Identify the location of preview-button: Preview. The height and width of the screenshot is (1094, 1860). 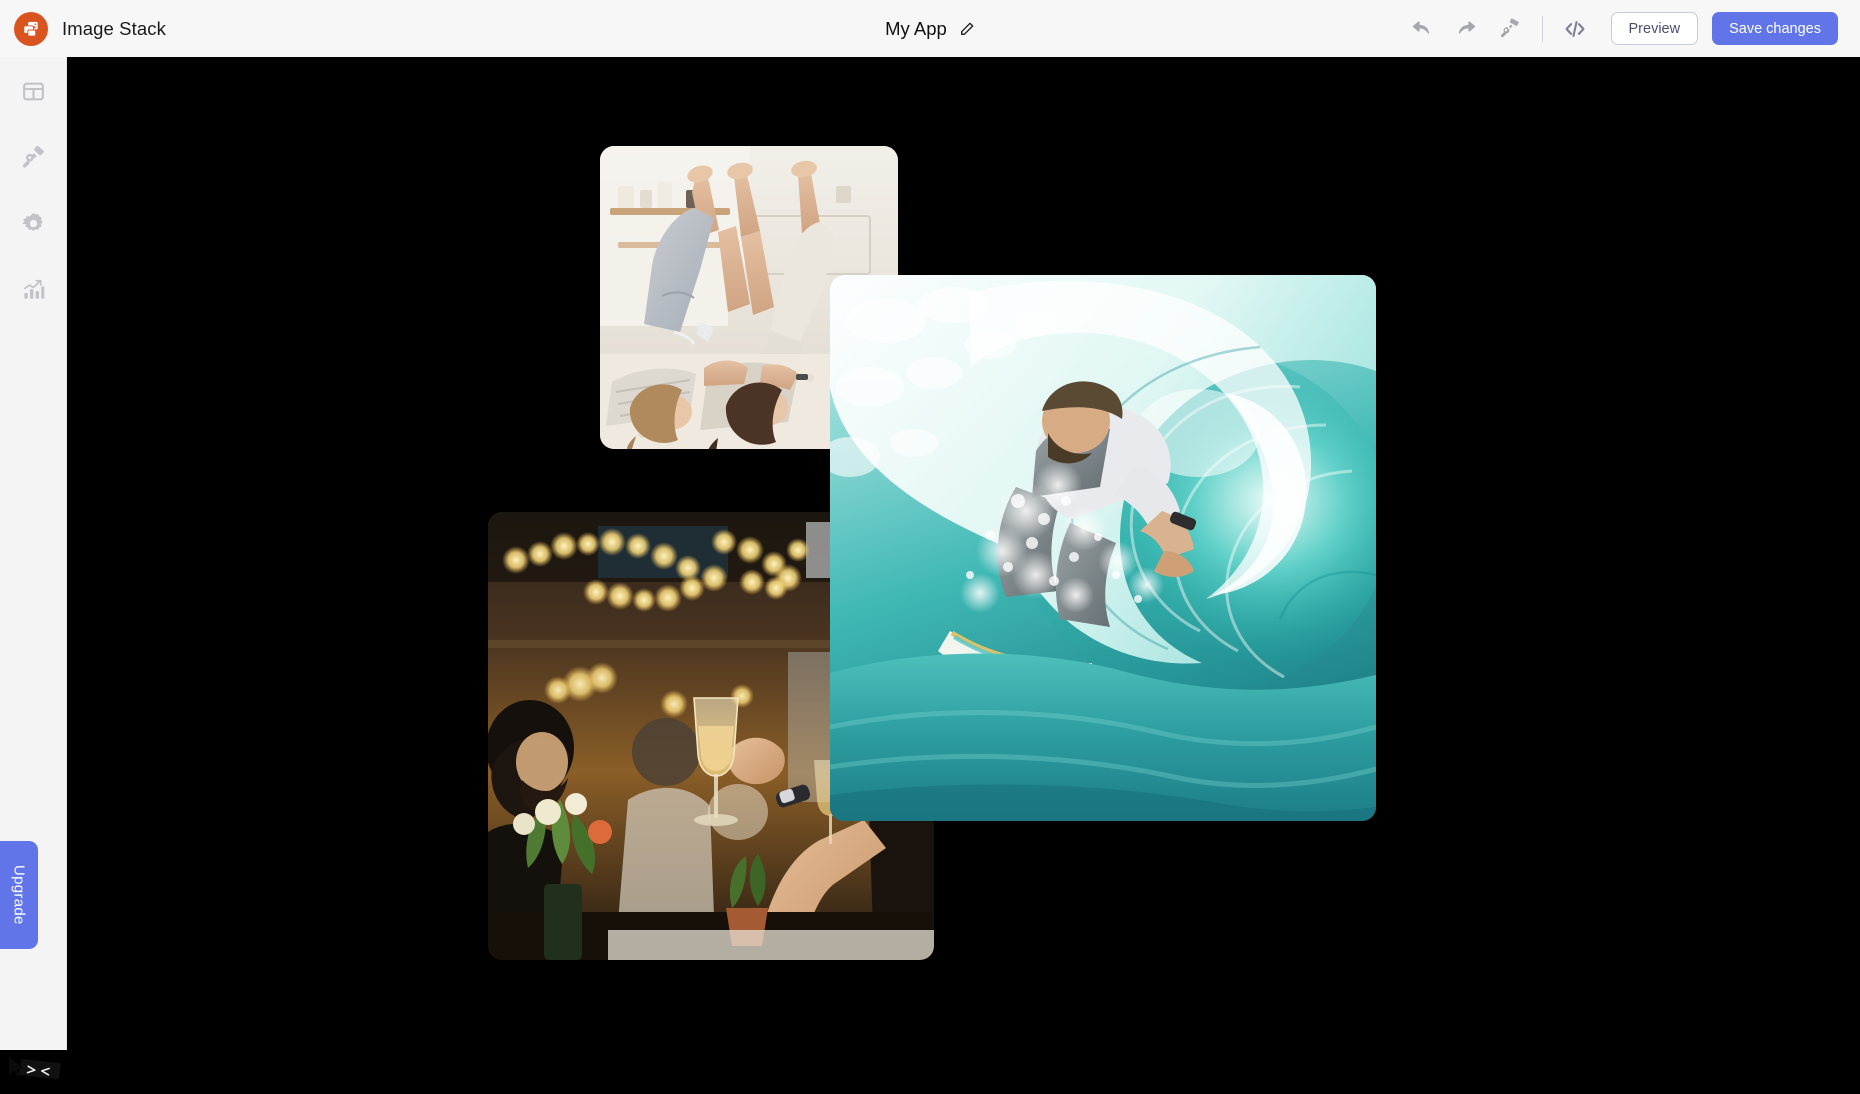
(1654, 28).